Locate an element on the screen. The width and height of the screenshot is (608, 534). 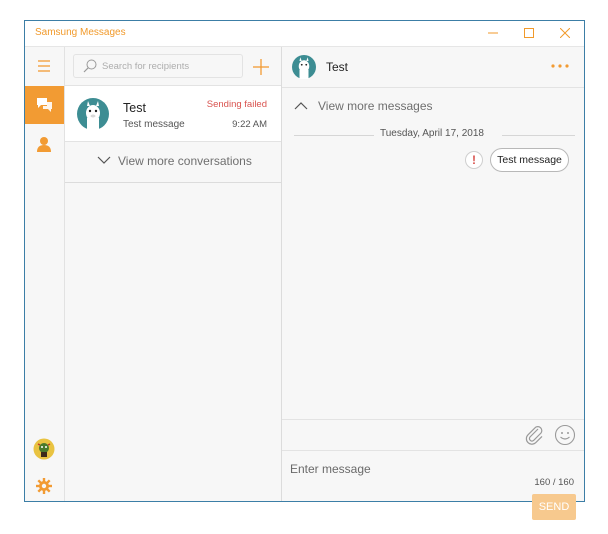
plus-icon is located at coordinates (261, 67).